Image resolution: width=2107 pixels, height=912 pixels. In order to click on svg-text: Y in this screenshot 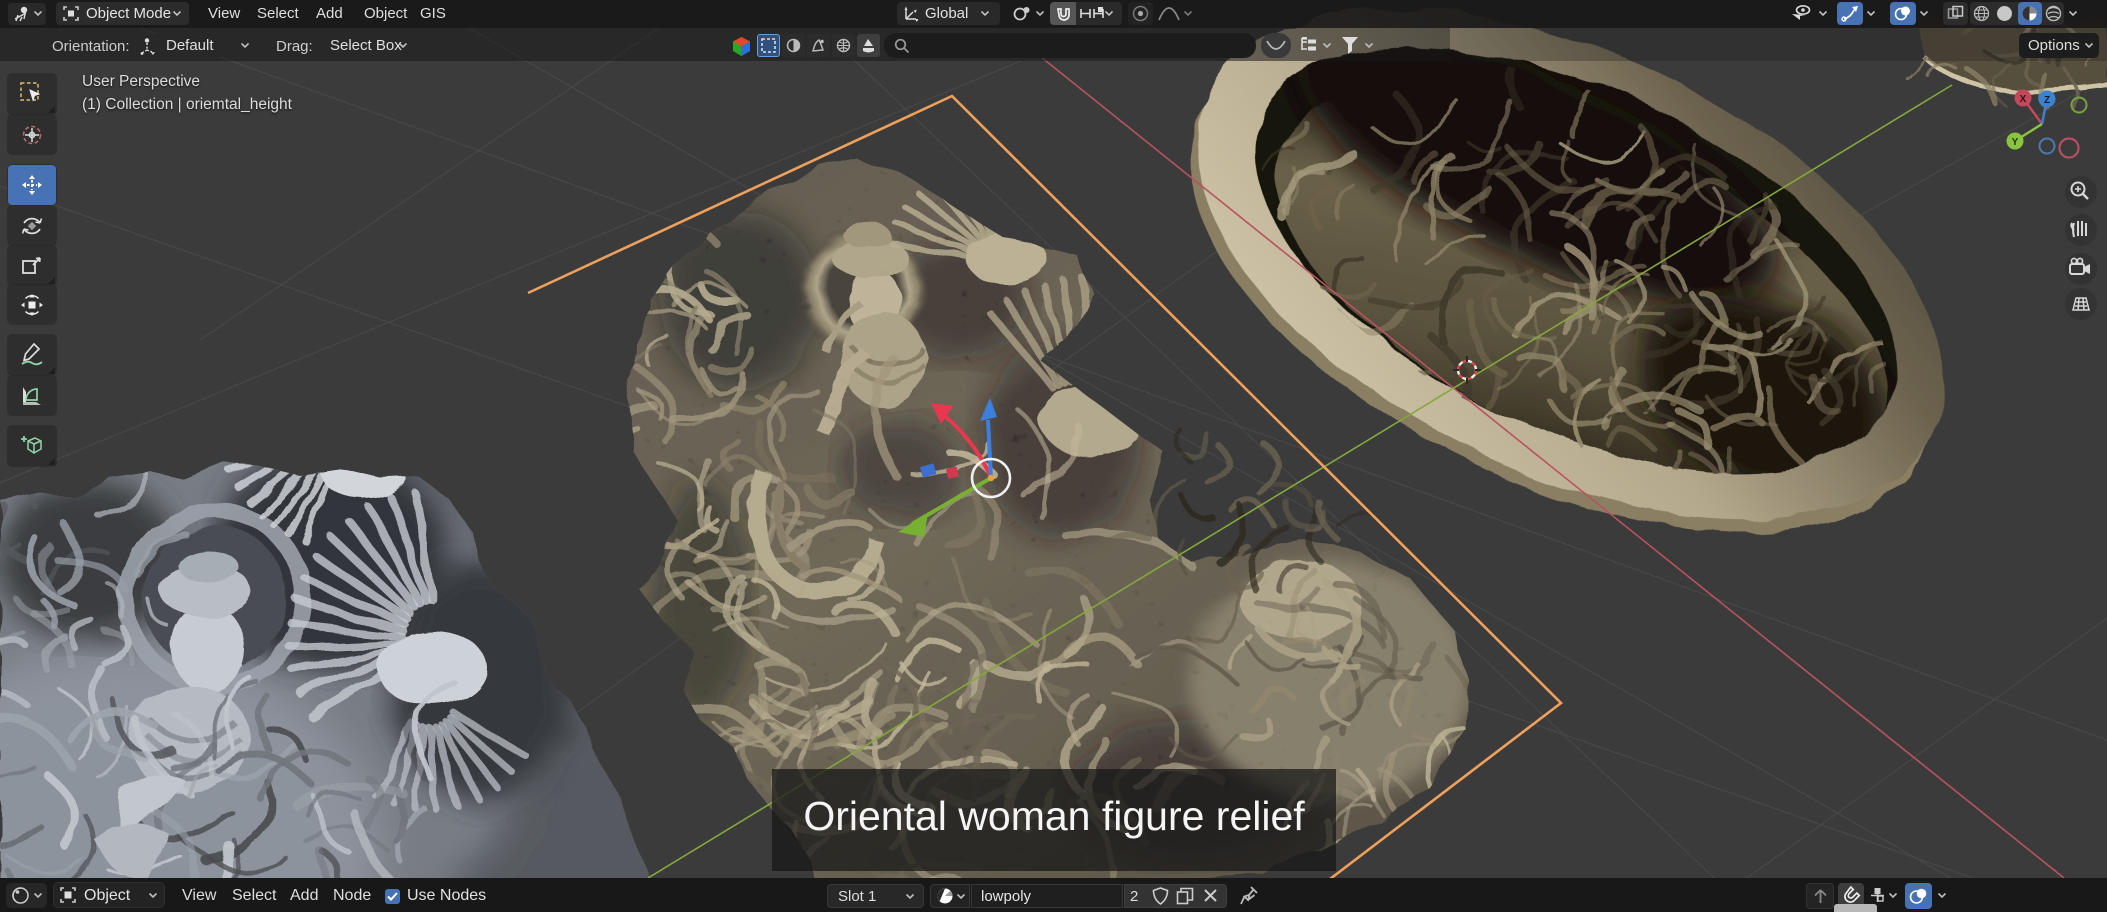, I will do `click(2015, 142)`.